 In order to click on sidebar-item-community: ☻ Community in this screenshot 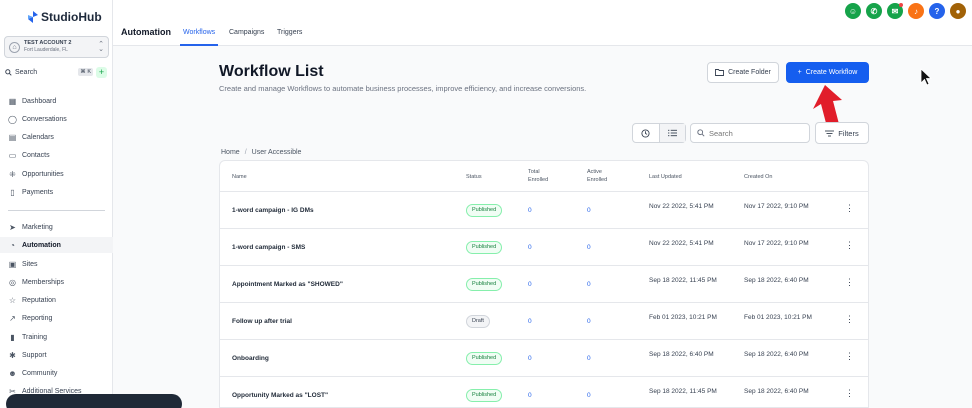, I will do `click(56, 373)`.